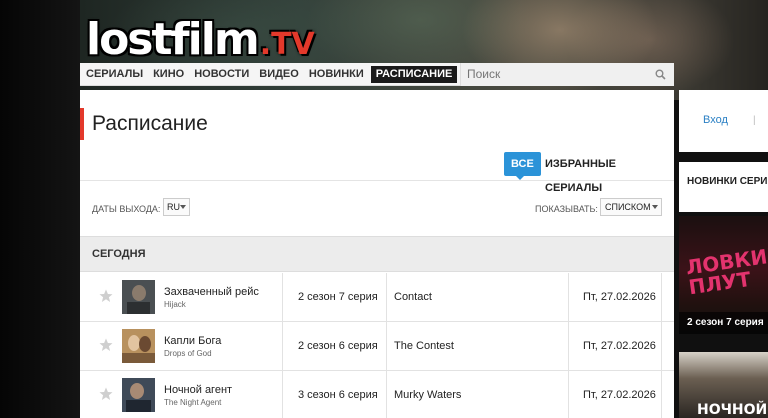 The width and height of the screenshot is (768, 418). I want to click on release-dates-value: RU, so click(173, 207).